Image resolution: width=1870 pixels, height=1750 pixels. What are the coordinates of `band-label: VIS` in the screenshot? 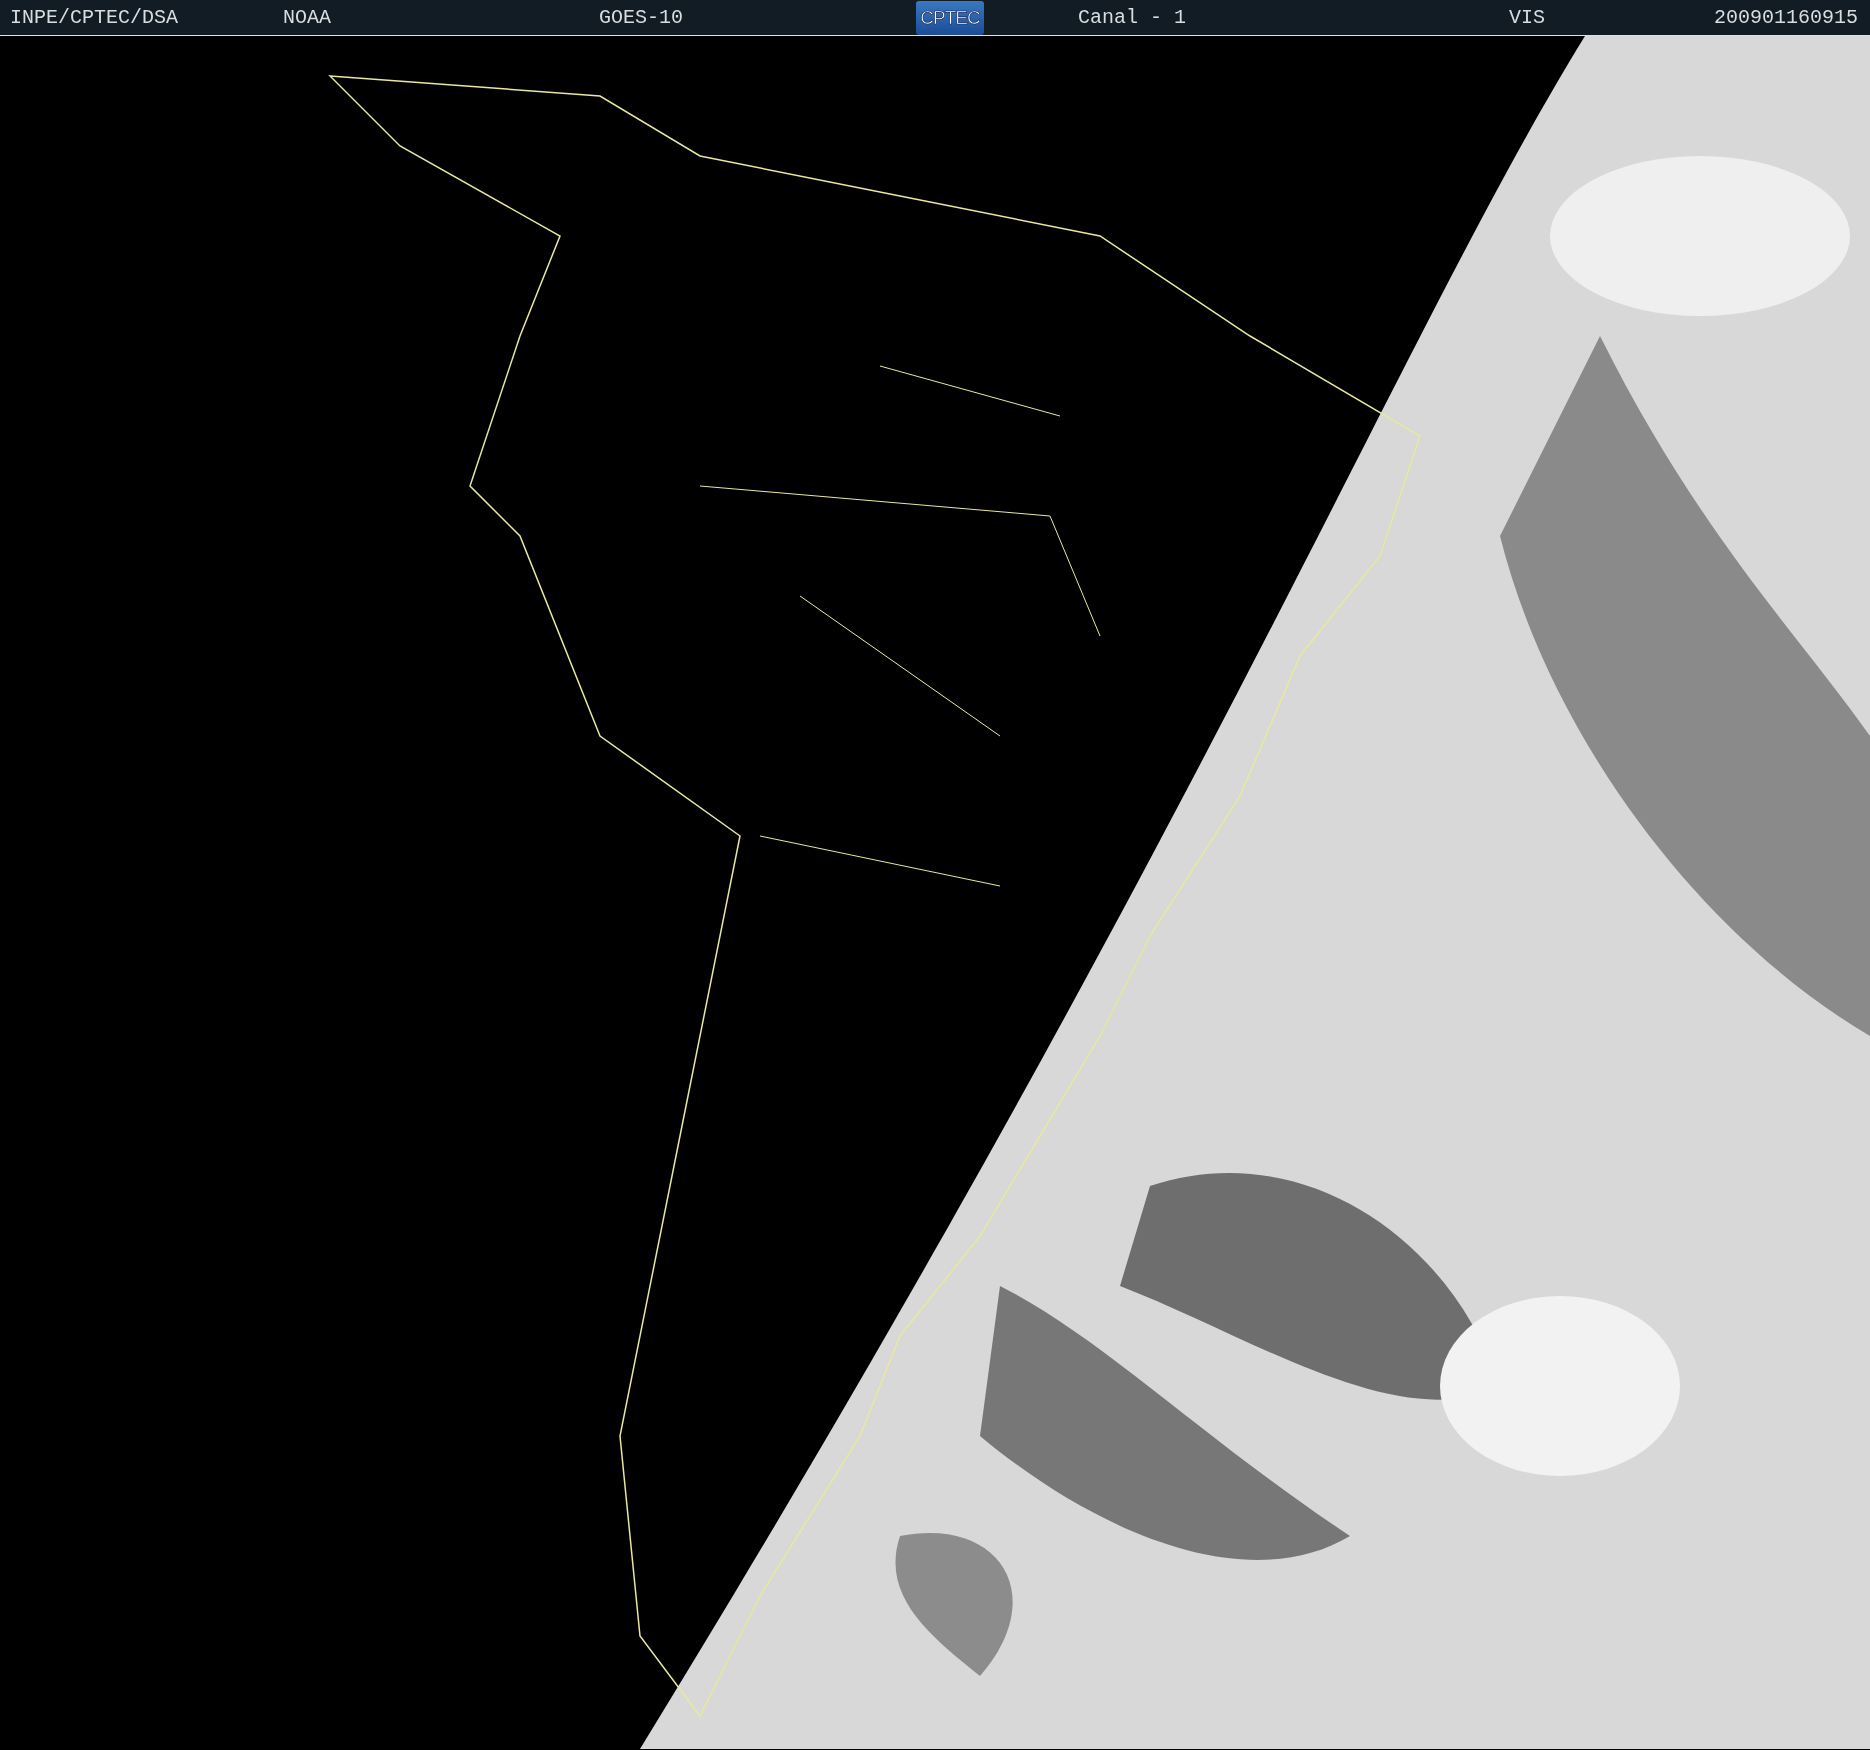 It's located at (1527, 17).